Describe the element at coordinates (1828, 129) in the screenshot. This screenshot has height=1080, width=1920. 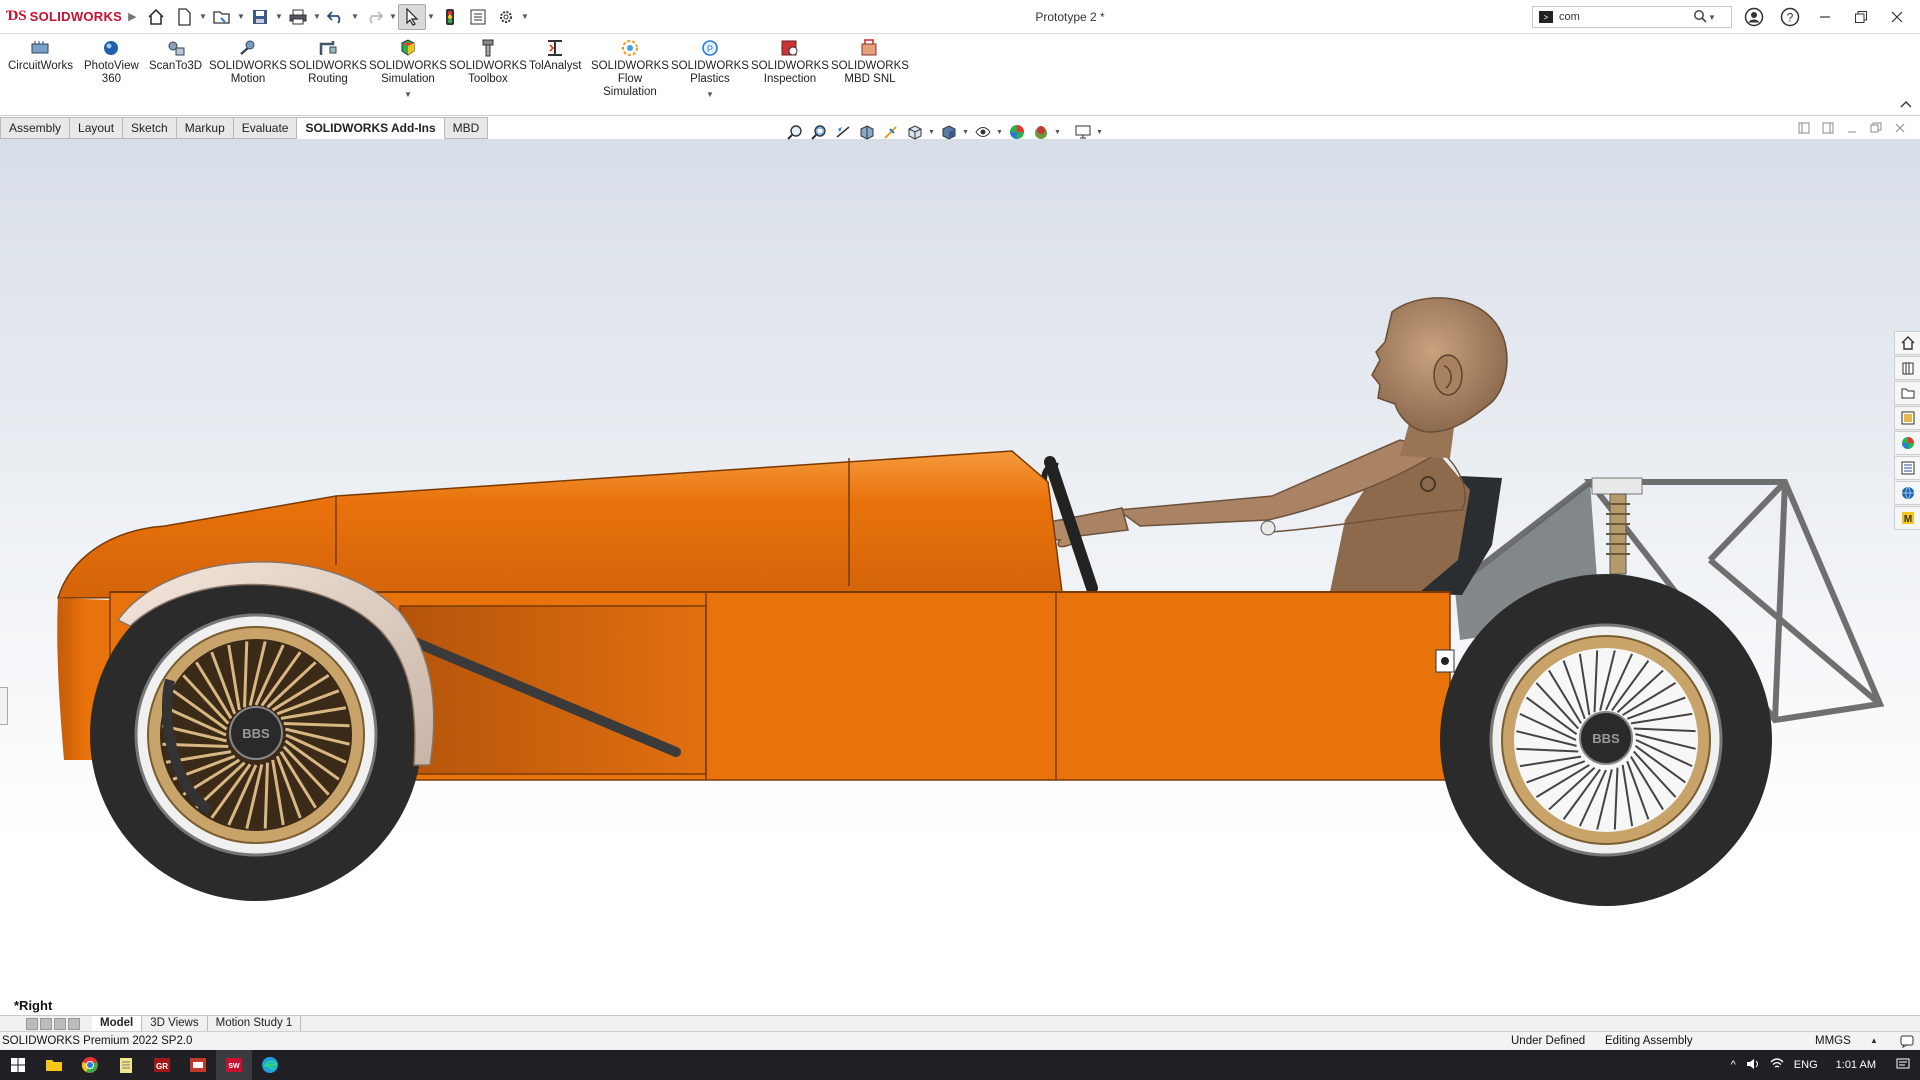
I see `tile-right-icon` at that location.